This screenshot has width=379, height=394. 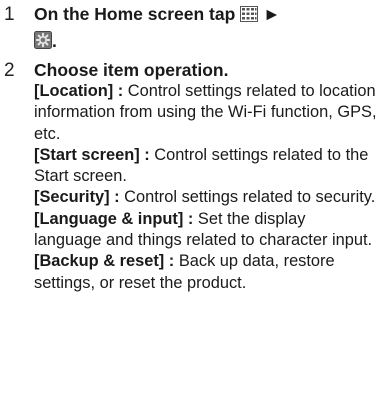 What do you see at coordinates (77, 197) in the screenshot?
I see `option-term: [Security] :` at bounding box center [77, 197].